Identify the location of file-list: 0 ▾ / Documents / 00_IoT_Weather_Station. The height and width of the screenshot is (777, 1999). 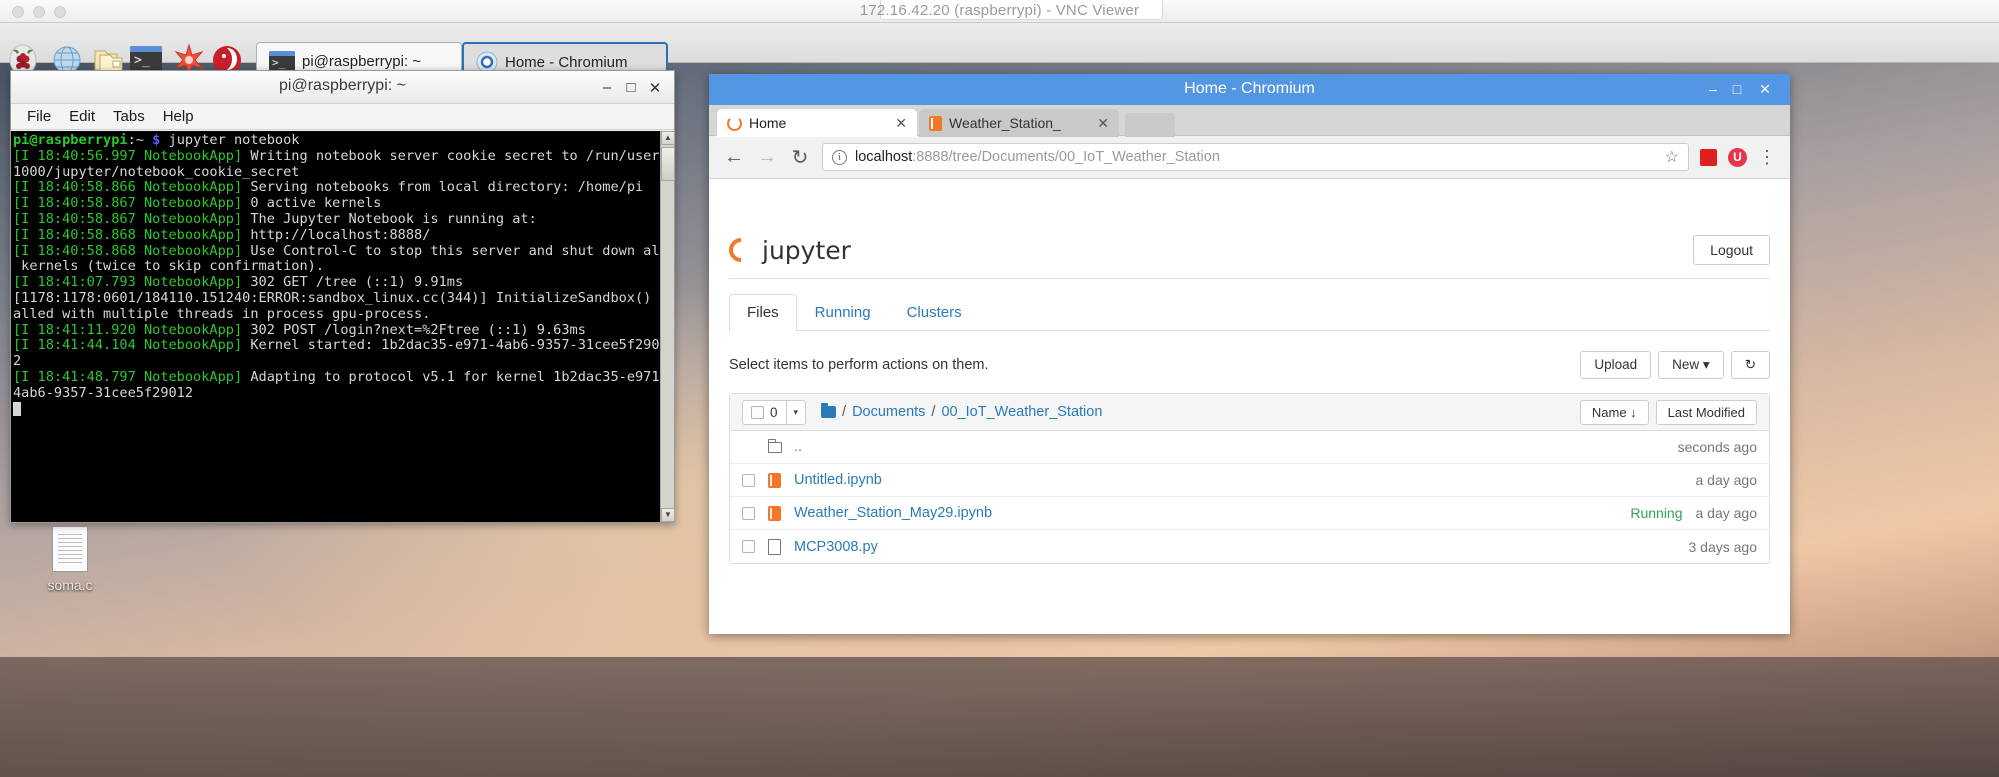
(1249, 478).